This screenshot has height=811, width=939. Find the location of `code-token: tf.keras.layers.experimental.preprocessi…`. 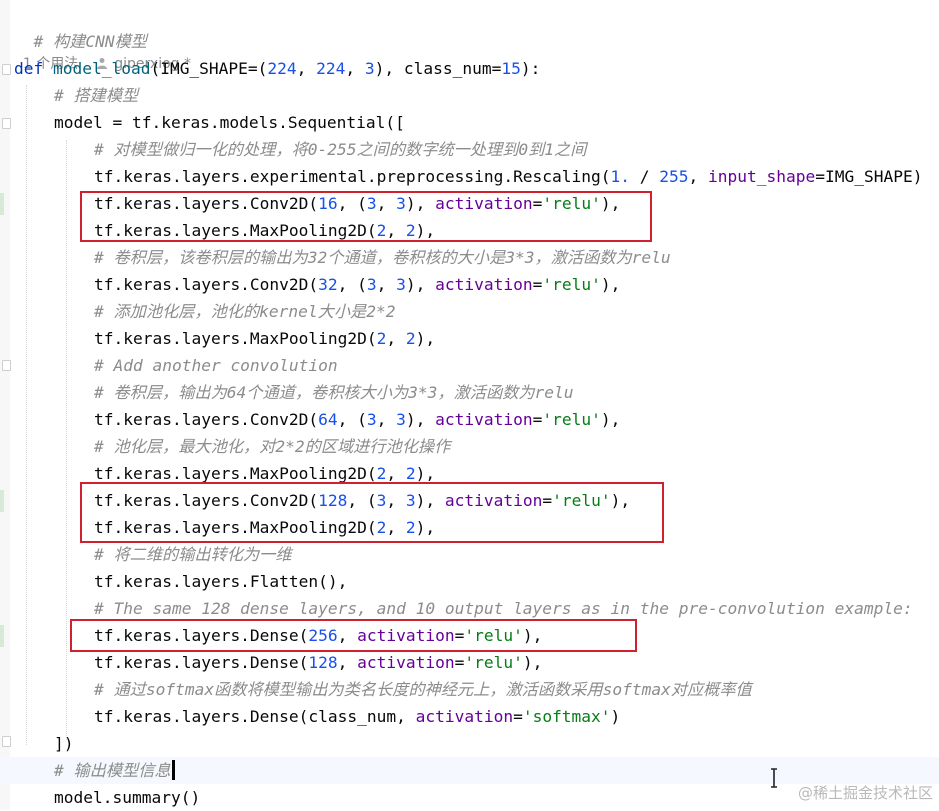

code-token: tf.keras.layers.experimental.preprocessi… is located at coordinates (352, 176).